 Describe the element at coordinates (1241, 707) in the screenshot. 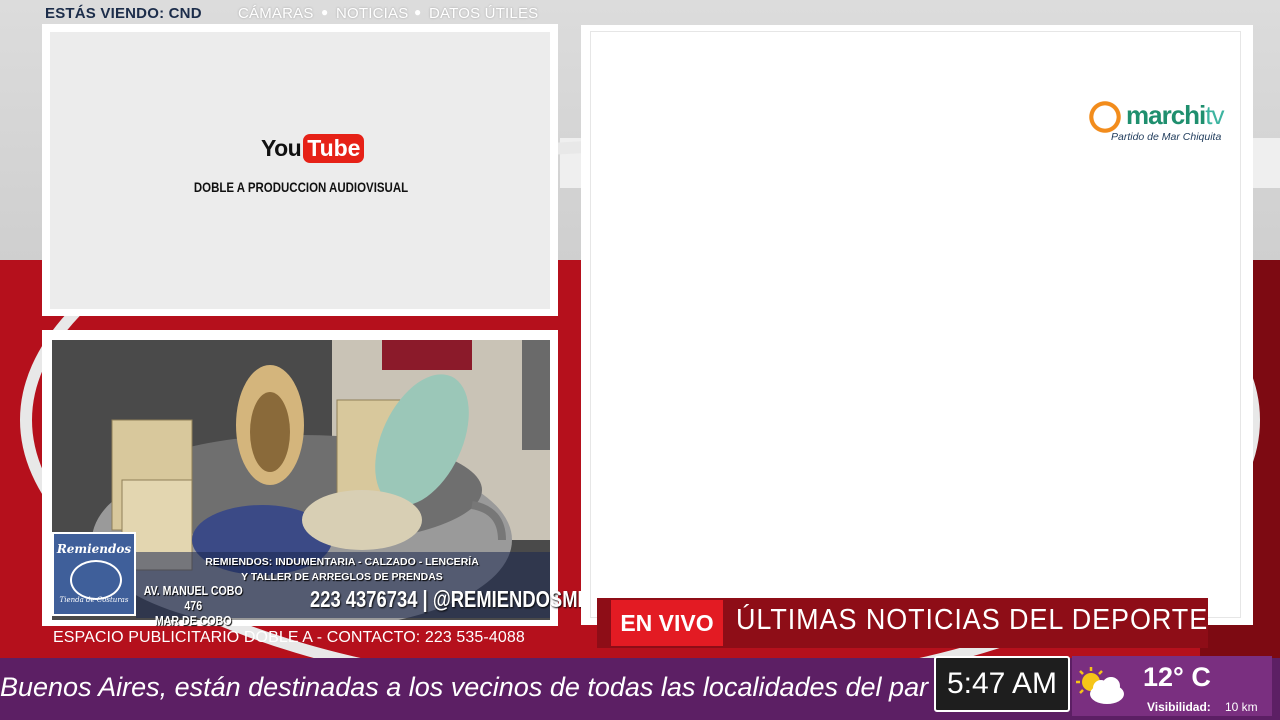

I see `weather-visibility-value: 10 km` at that location.